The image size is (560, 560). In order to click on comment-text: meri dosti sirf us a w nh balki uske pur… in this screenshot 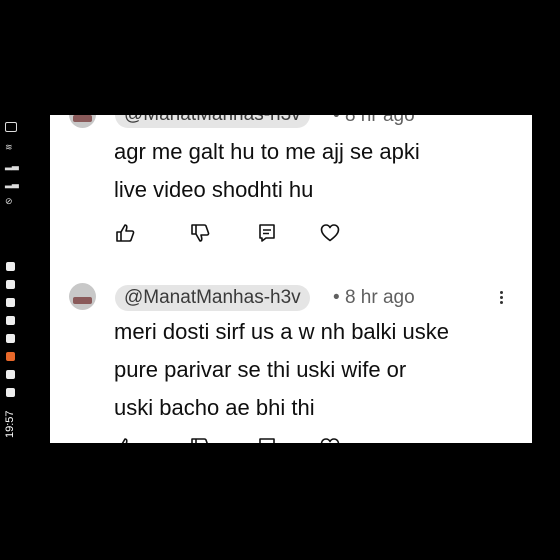, I will do `click(282, 369)`.